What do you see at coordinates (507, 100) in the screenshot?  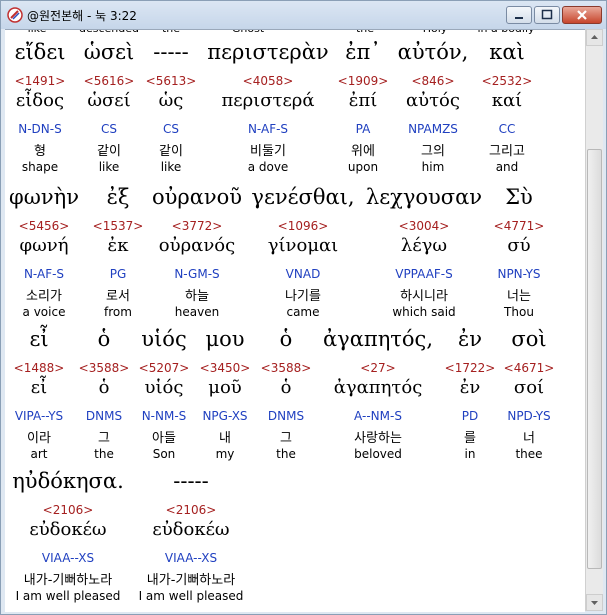 I see `lexical-form: καί` at bounding box center [507, 100].